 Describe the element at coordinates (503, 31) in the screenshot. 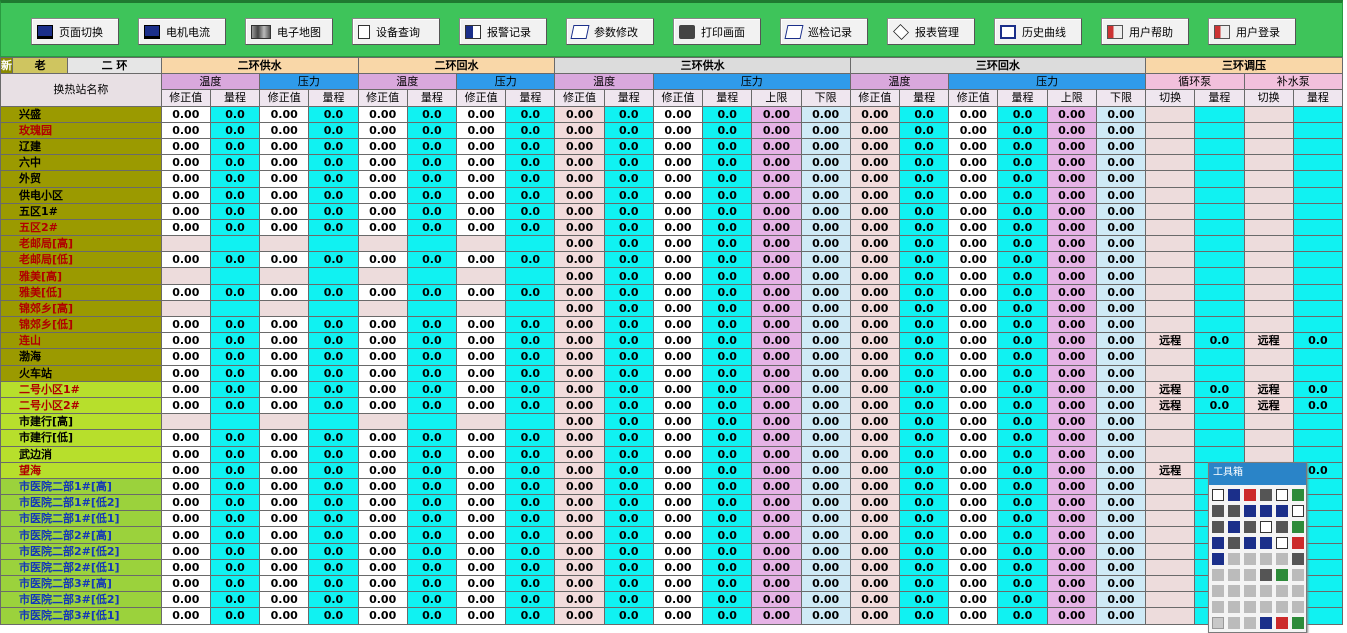

I see `alarm-record-button: 报警记录` at that location.